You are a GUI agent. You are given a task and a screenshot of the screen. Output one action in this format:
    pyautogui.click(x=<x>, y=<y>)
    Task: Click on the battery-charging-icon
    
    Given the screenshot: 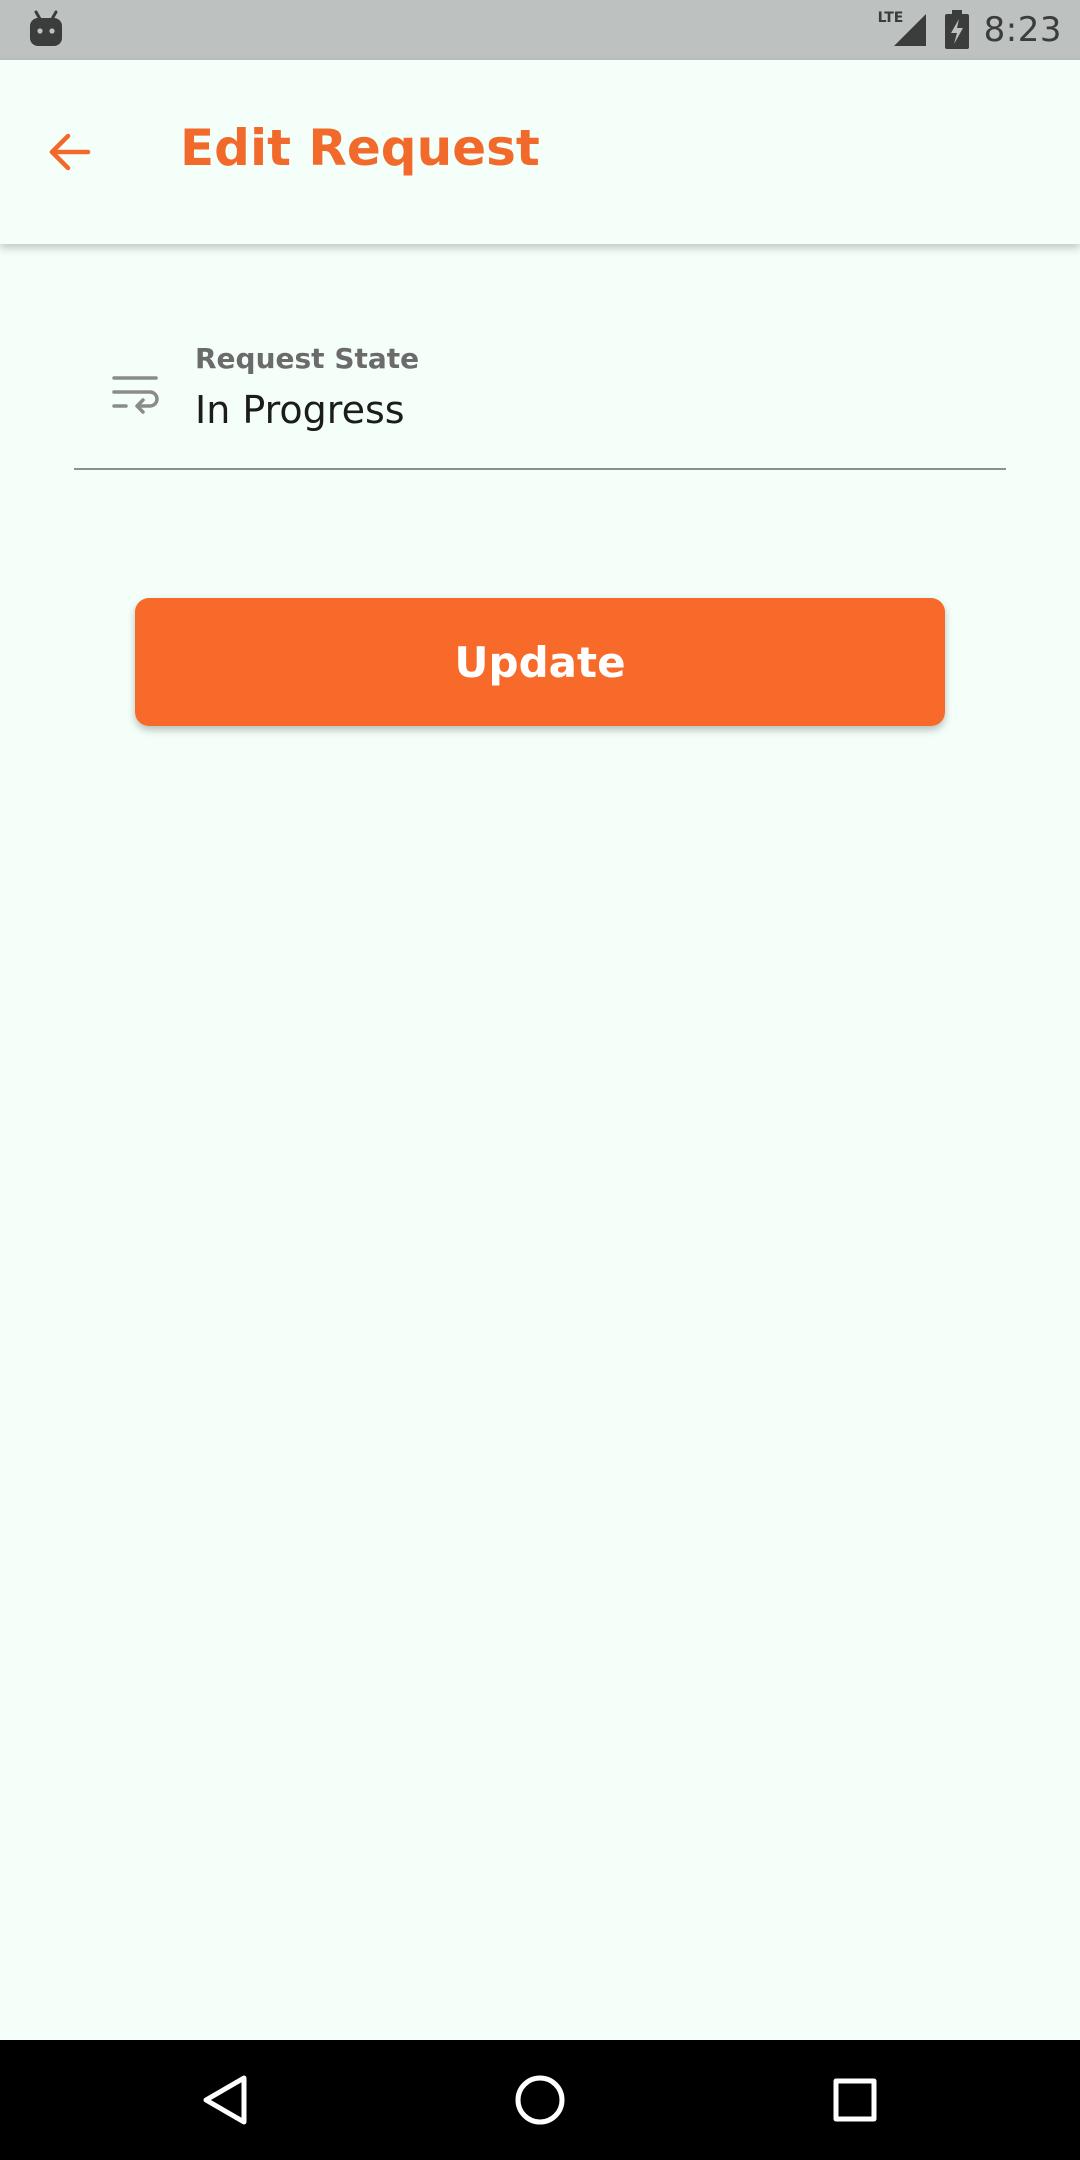 What is the action you would take?
    pyautogui.click(x=957, y=30)
    